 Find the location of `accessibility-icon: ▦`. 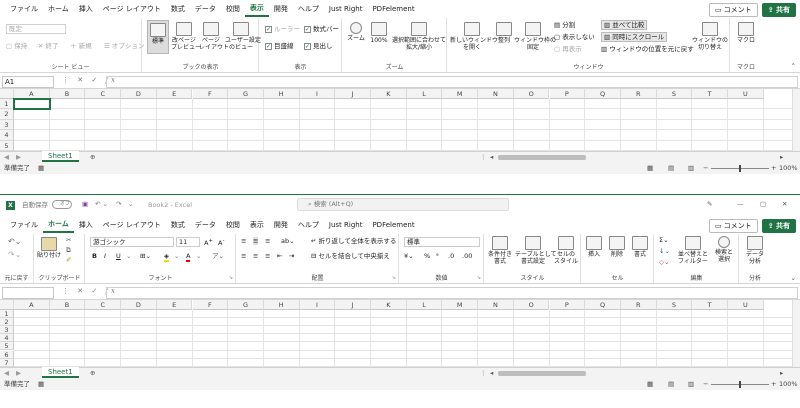

accessibility-icon: ▦ is located at coordinates (41, 168).